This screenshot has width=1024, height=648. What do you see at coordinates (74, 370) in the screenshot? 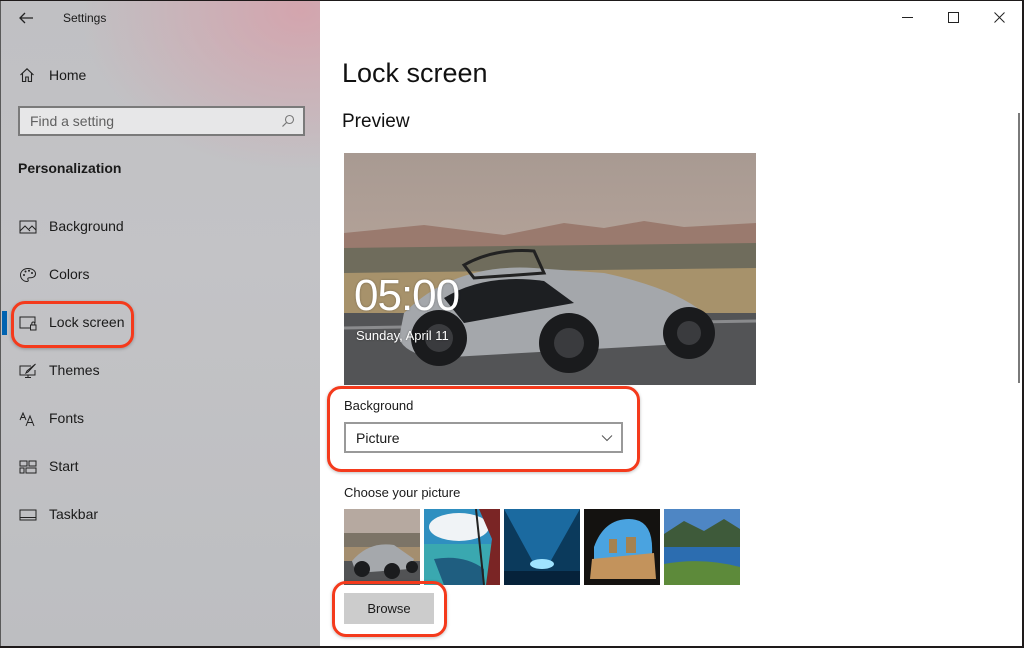
I see `sidebar-item-label: Themes` at bounding box center [74, 370].